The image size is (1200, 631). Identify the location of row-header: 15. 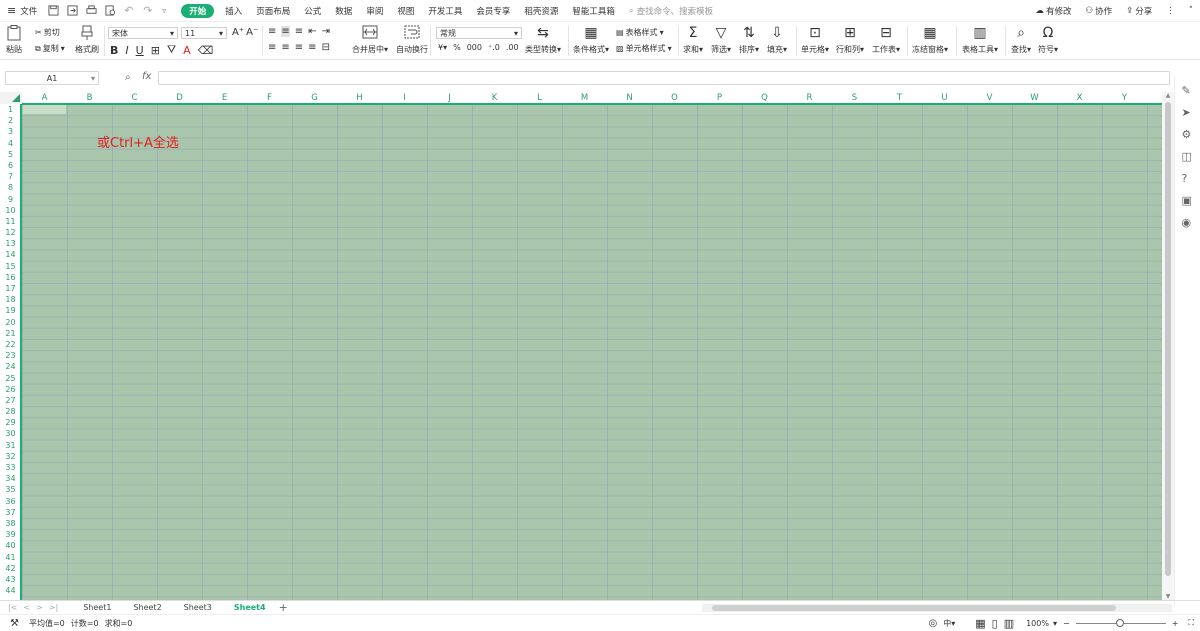
(10, 266).